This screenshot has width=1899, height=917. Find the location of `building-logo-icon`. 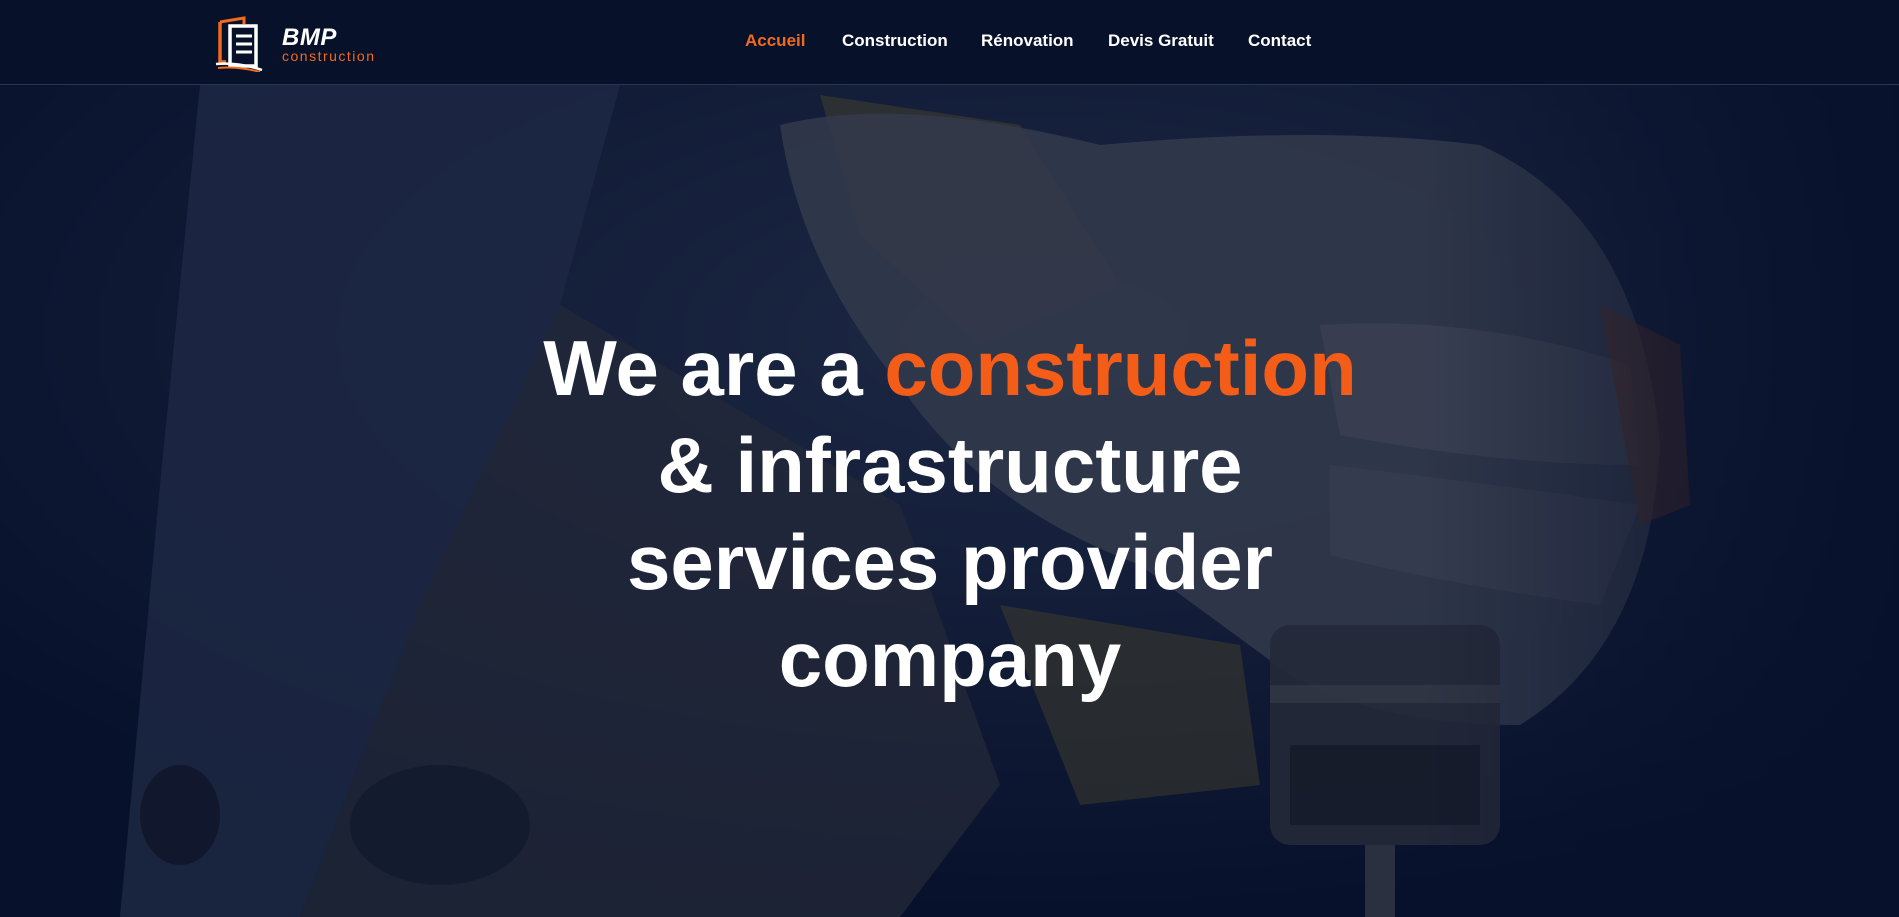

building-logo-icon is located at coordinates (239, 44).